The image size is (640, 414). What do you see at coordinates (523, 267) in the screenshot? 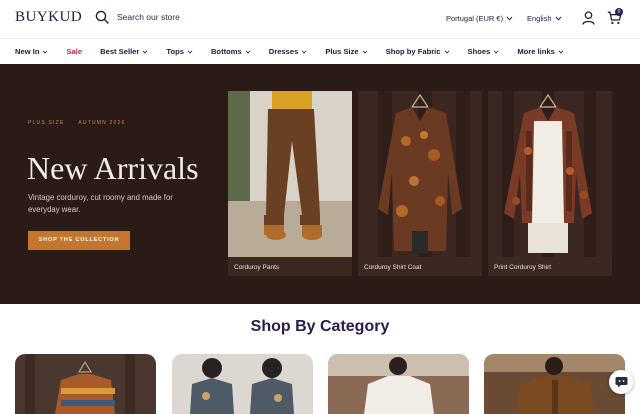
I see `product-card-label: Print Corduroy Shirt` at bounding box center [523, 267].